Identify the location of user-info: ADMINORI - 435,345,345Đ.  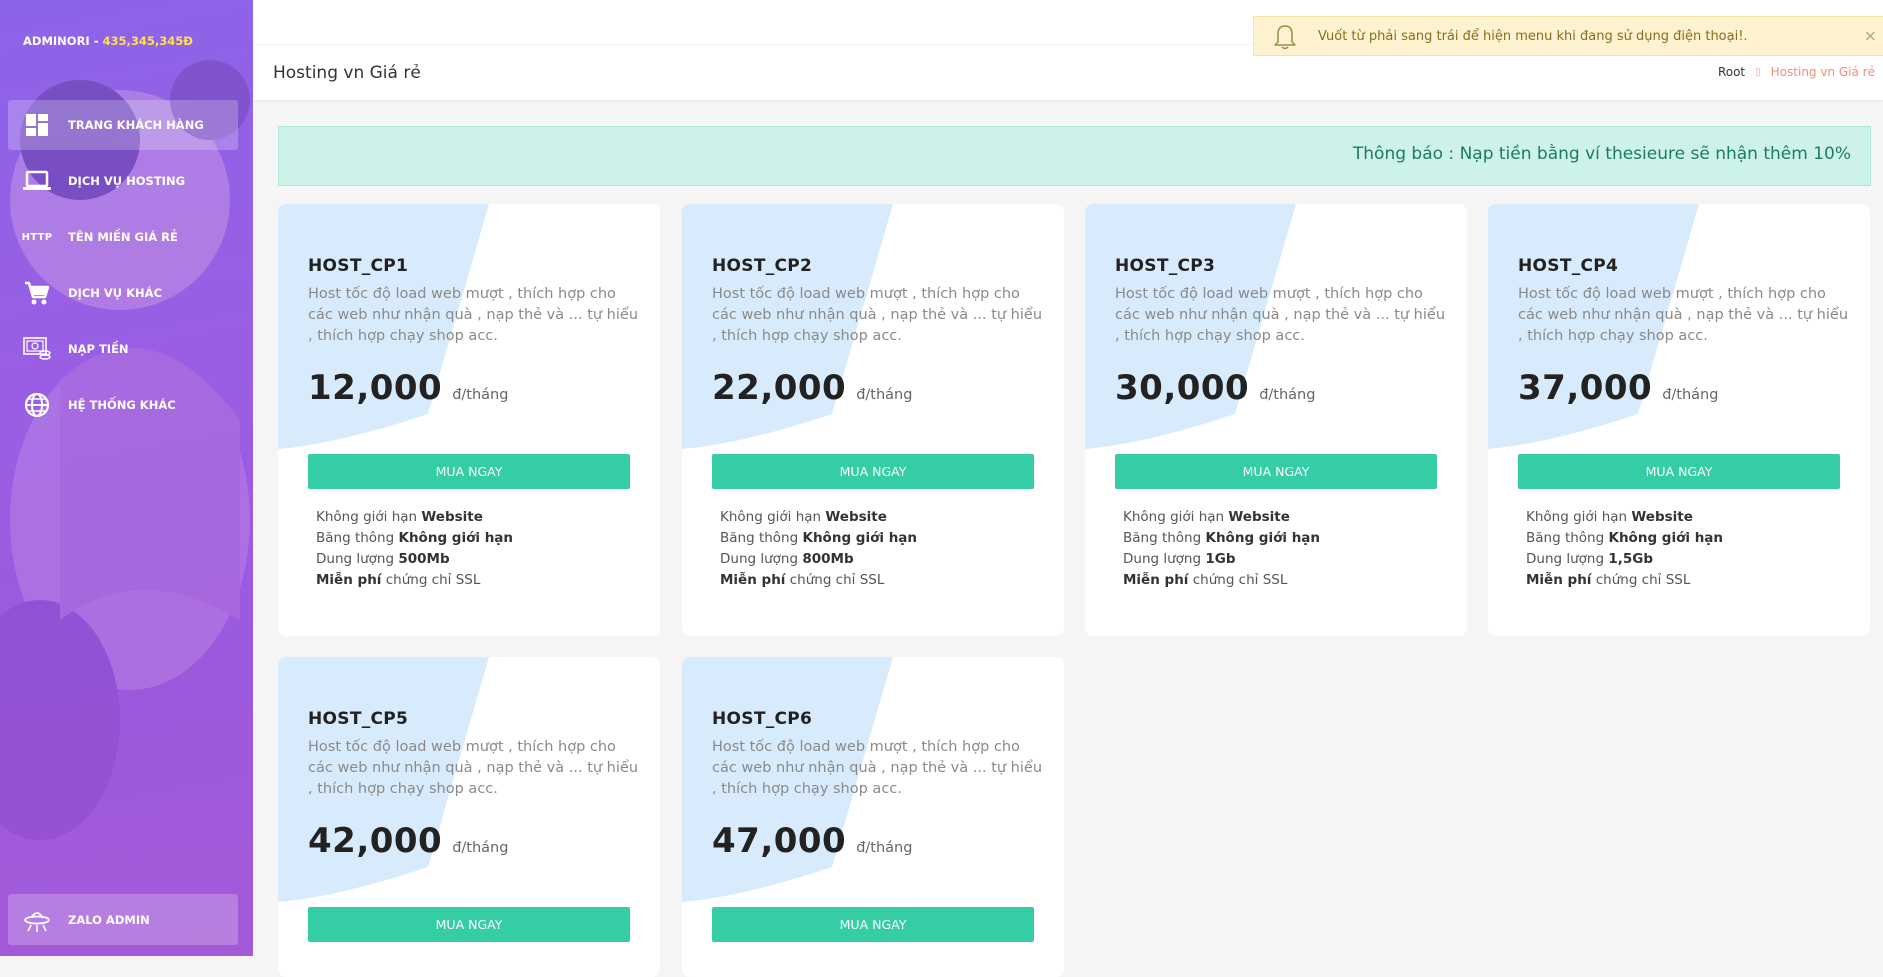
(108, 41).